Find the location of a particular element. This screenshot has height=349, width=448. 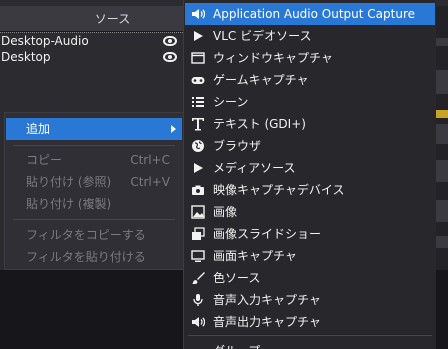

microphone-icon is located at coordinates (198, 300).